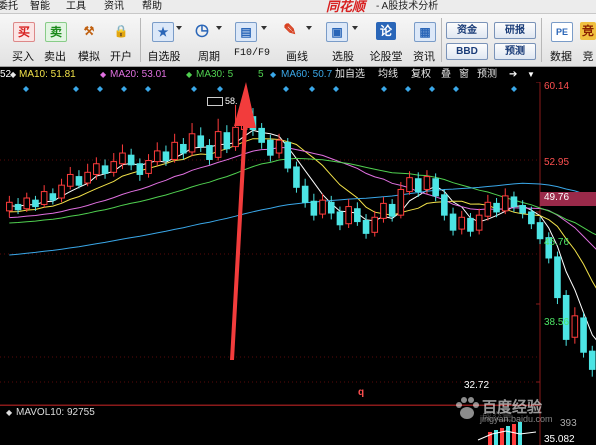 The image size is (596, 445). I want to click on buy-icon: 买, so click(24, 32).